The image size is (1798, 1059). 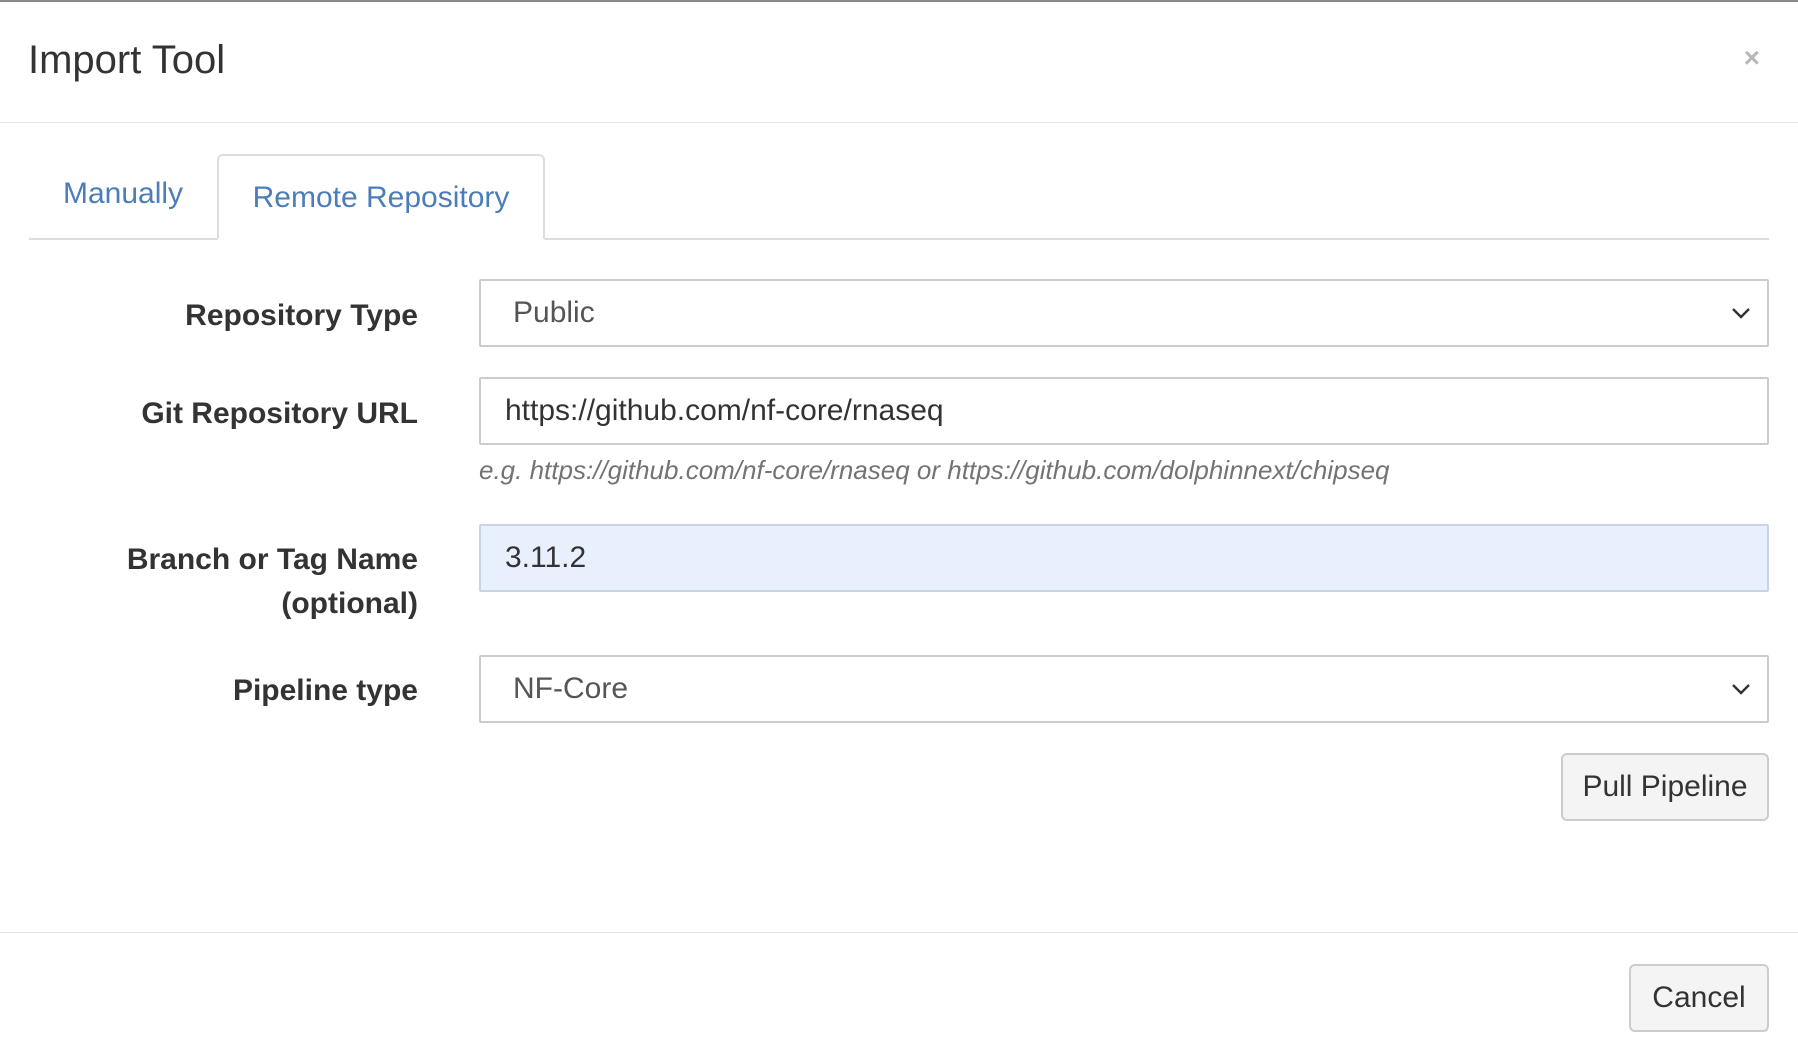 I want to click on cancel-button: Cancel, so click(x=1699, y=998).